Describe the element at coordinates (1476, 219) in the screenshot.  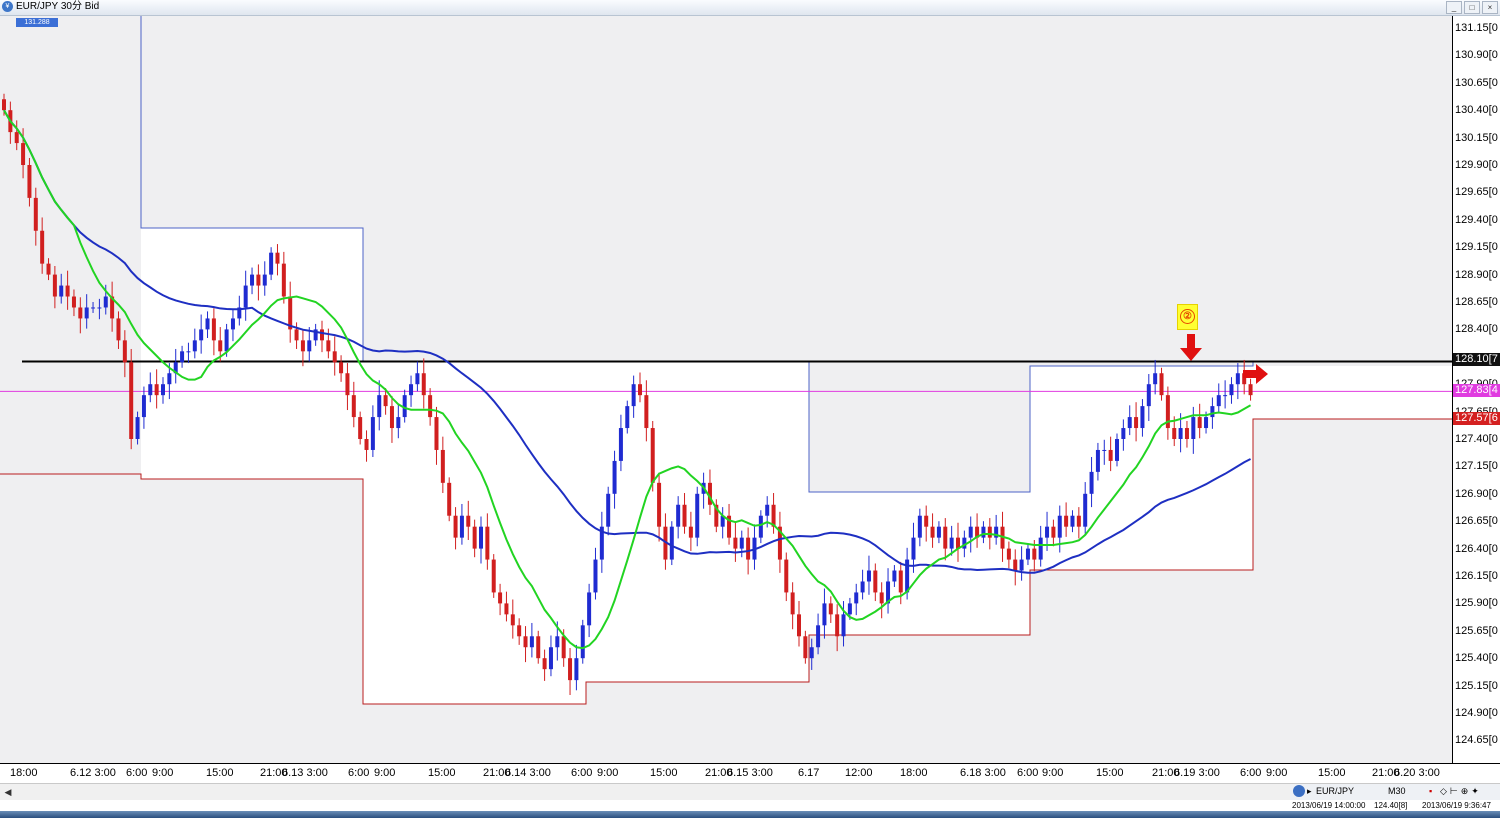
I see `price-tick-label: 129.40[0` at that location.